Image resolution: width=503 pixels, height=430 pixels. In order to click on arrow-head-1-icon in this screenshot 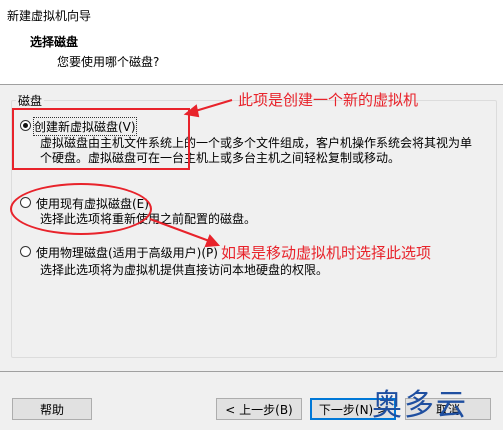, I will do `click(191, 111)`.